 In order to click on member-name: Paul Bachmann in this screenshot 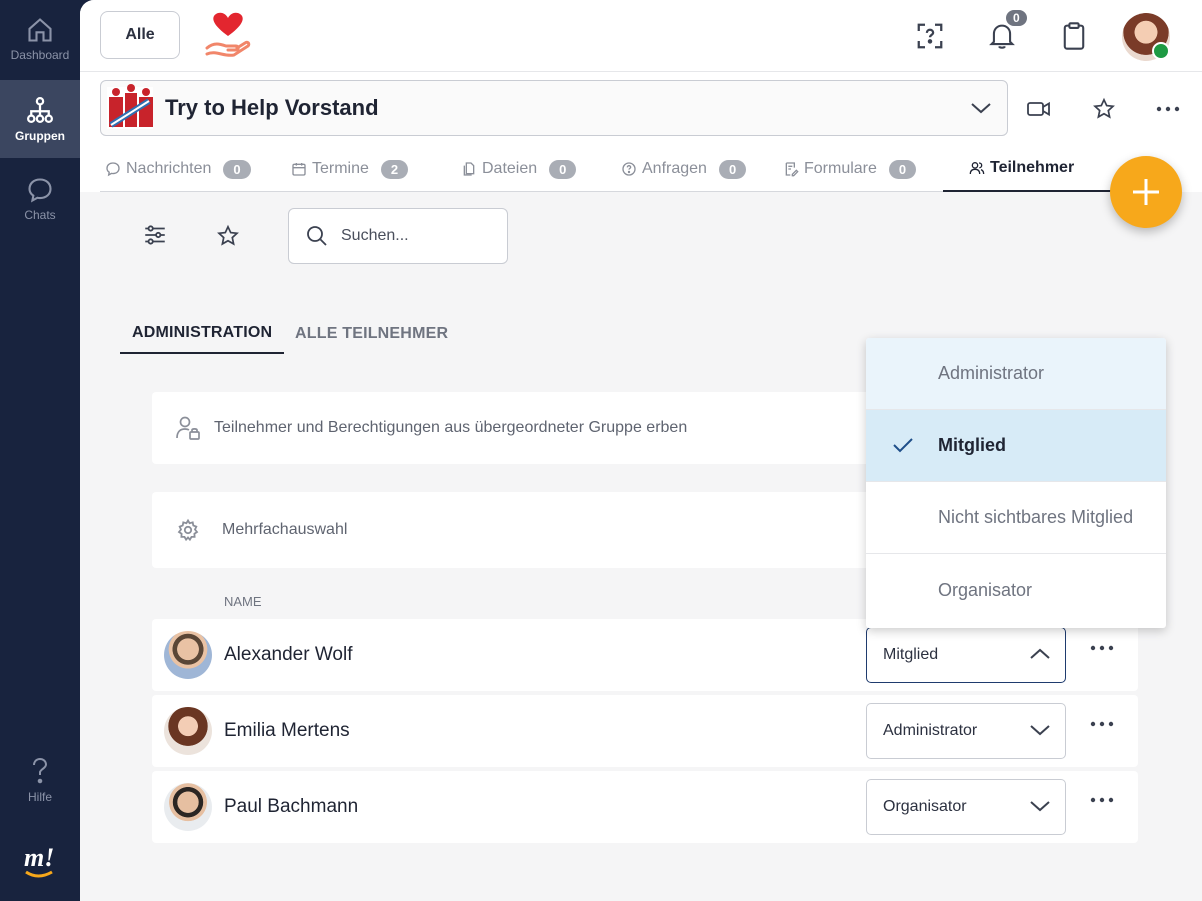, I will do `click(291, 806)`.